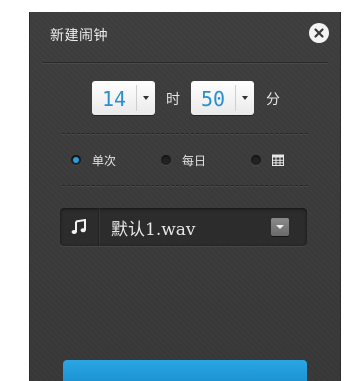  Describe the element at coordinates (194, 161) in the screenshot. I see `radio-daily-label: 每日` at that location.